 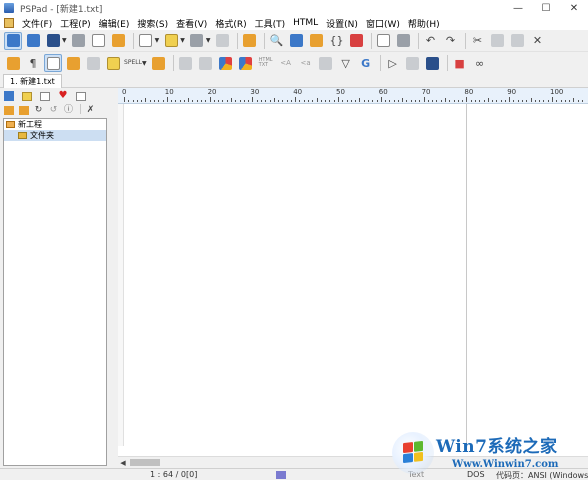 I want to click on menu-window: 窗口(W), so click(x=383, y=23).